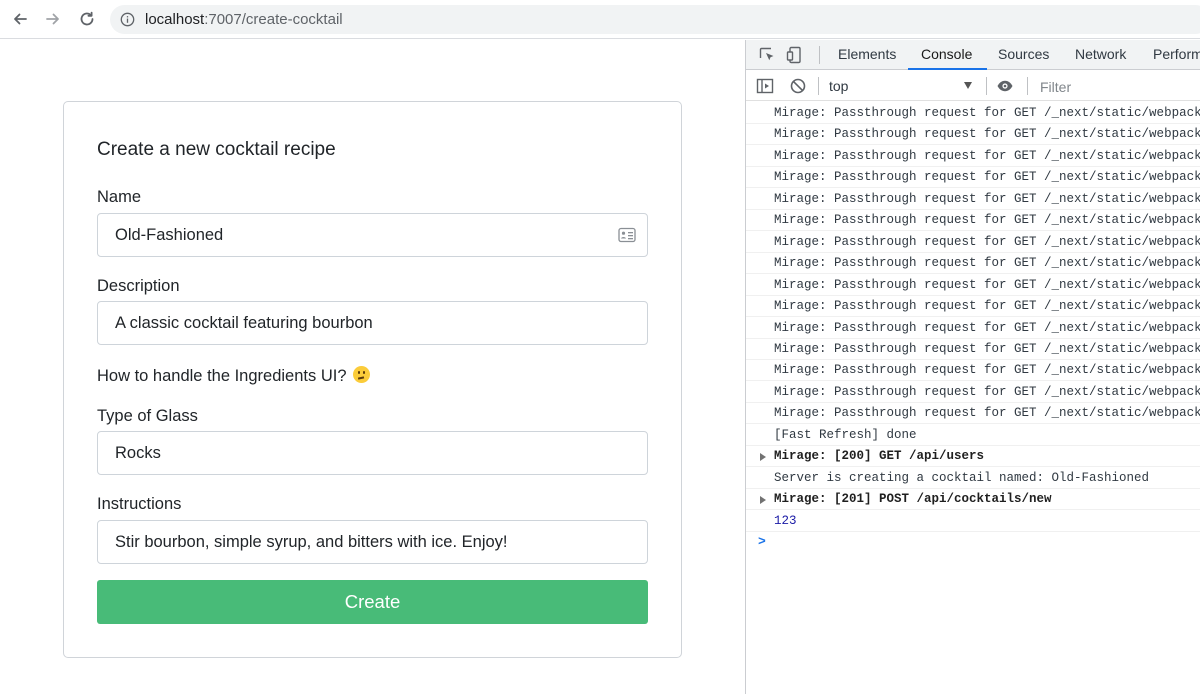  I want to click on create-button: Create, so click(372, 602).